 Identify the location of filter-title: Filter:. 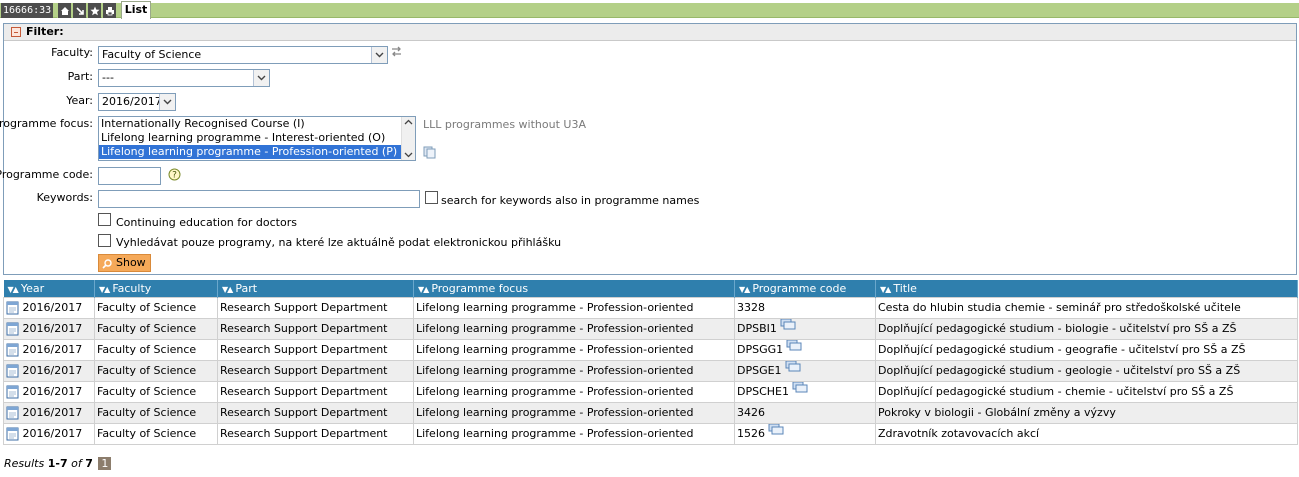
(45, 31).